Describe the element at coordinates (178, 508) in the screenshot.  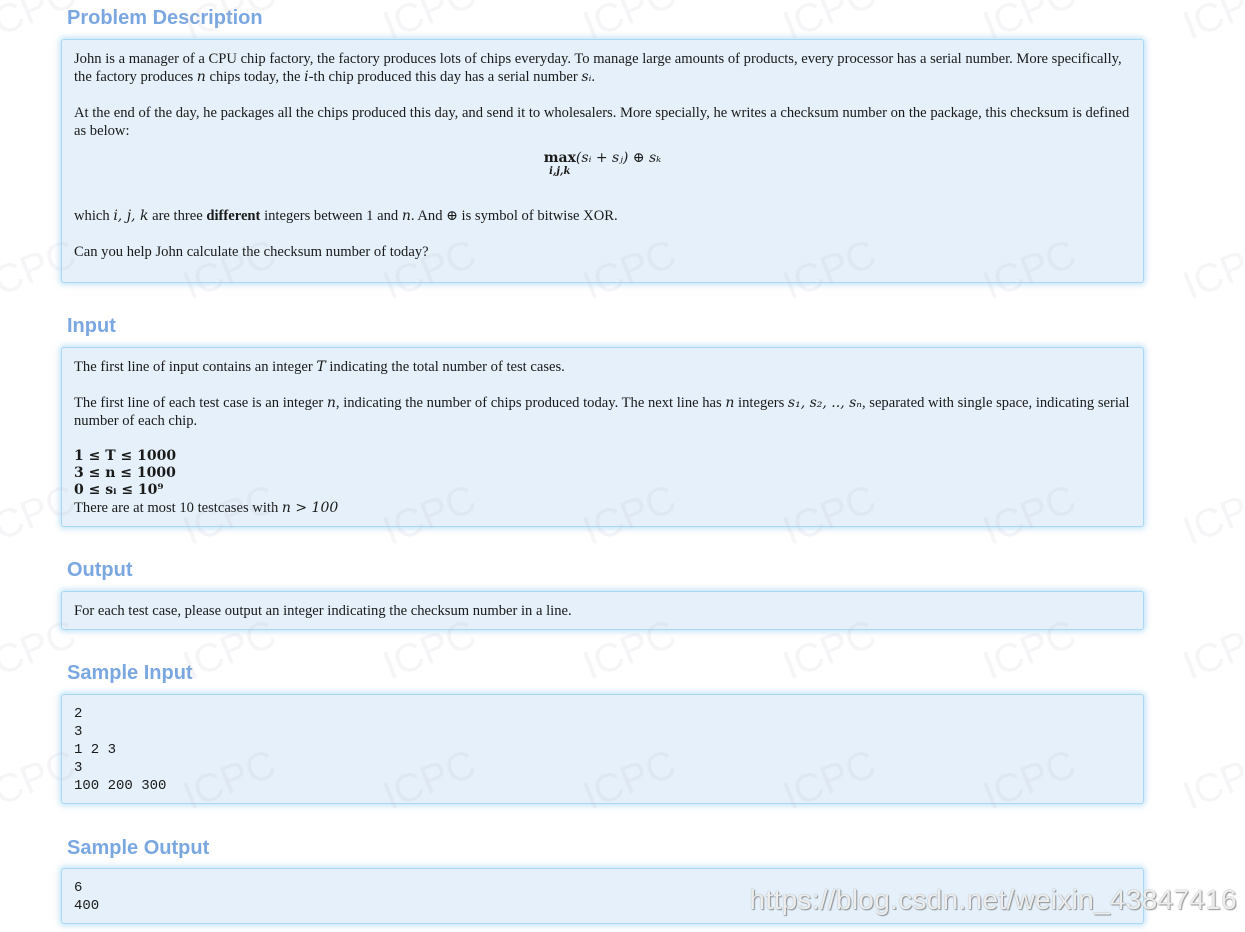
I see `text-span: There are at most 10 testcases with` at that location.